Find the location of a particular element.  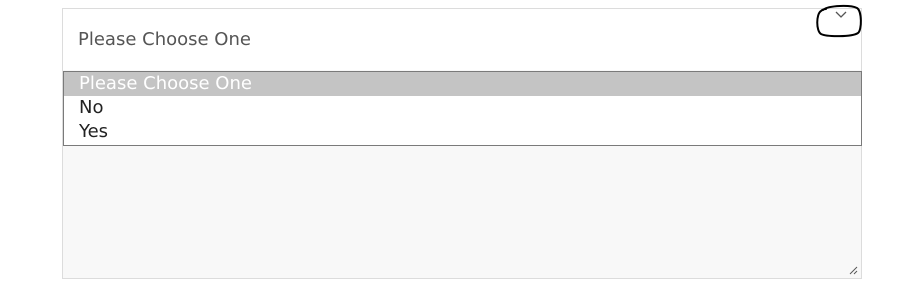

option-no: No is located at coordinates (462, 108).